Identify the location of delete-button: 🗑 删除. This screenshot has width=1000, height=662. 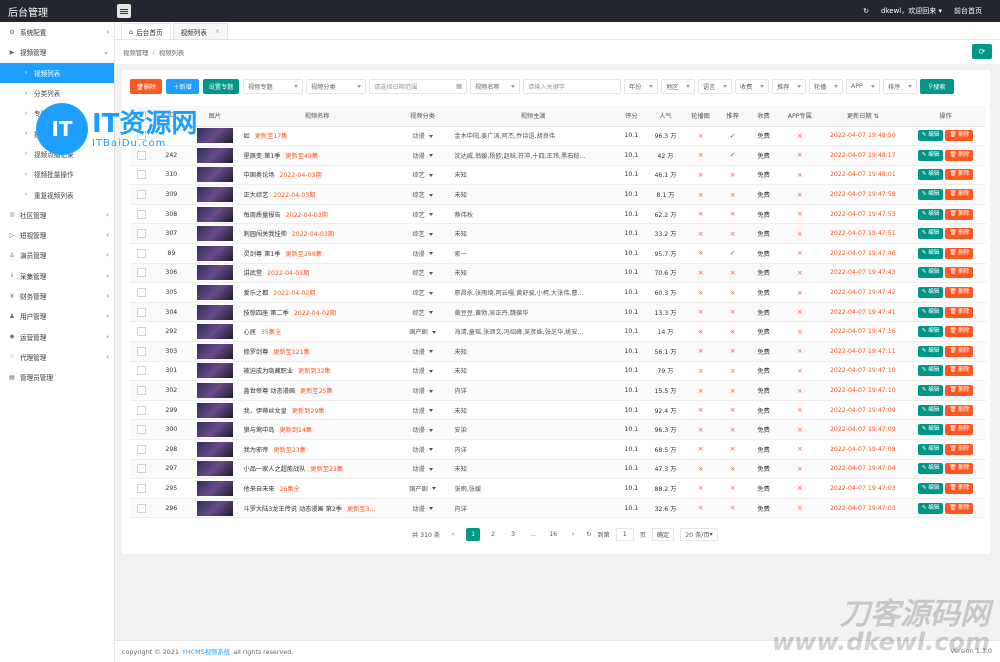
(146, 86).